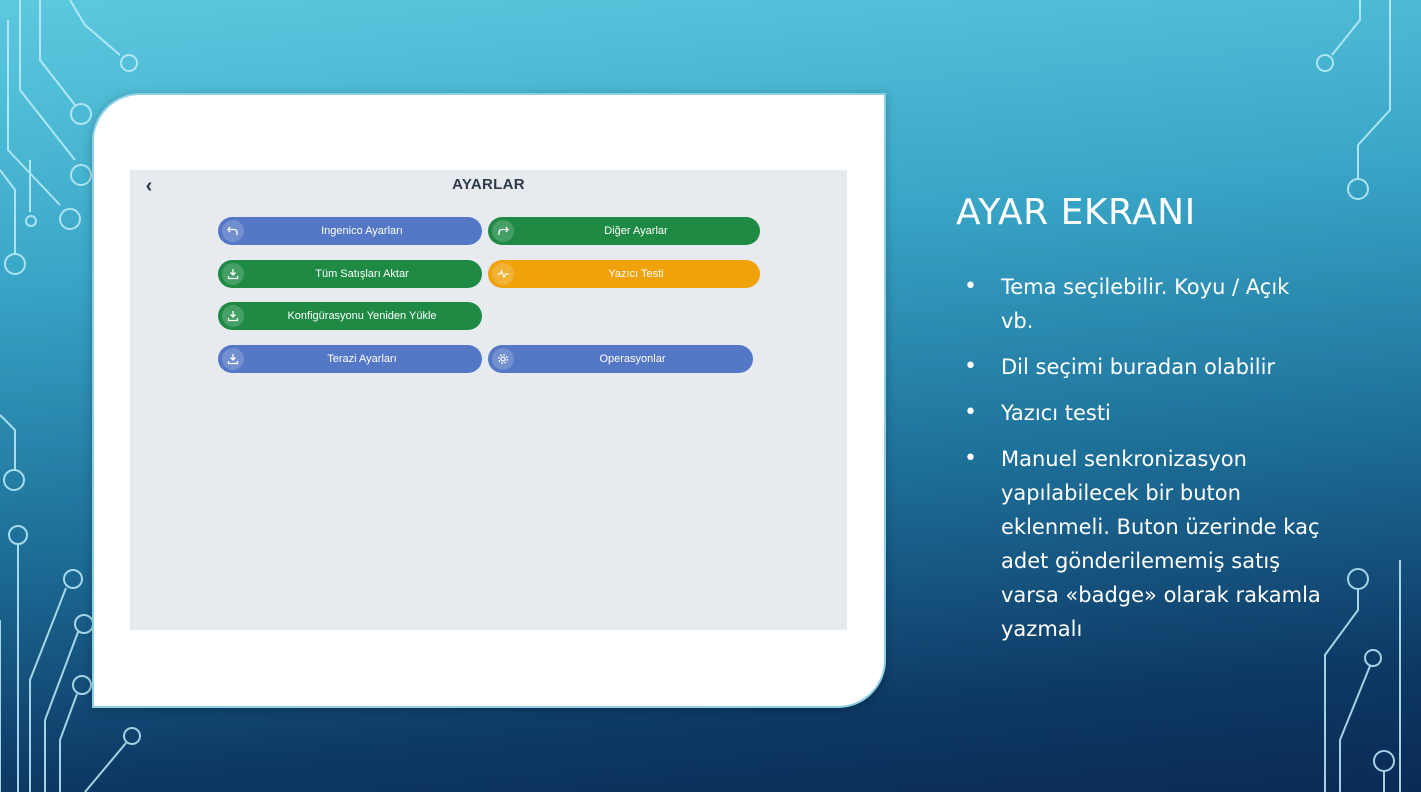 This screenshot has width=1421, height=792. What do you see at coordinates (1076, 212) in the screenshot?
I see `slide-title: AYAR EKRANI` at bounding box center [1076, 212].